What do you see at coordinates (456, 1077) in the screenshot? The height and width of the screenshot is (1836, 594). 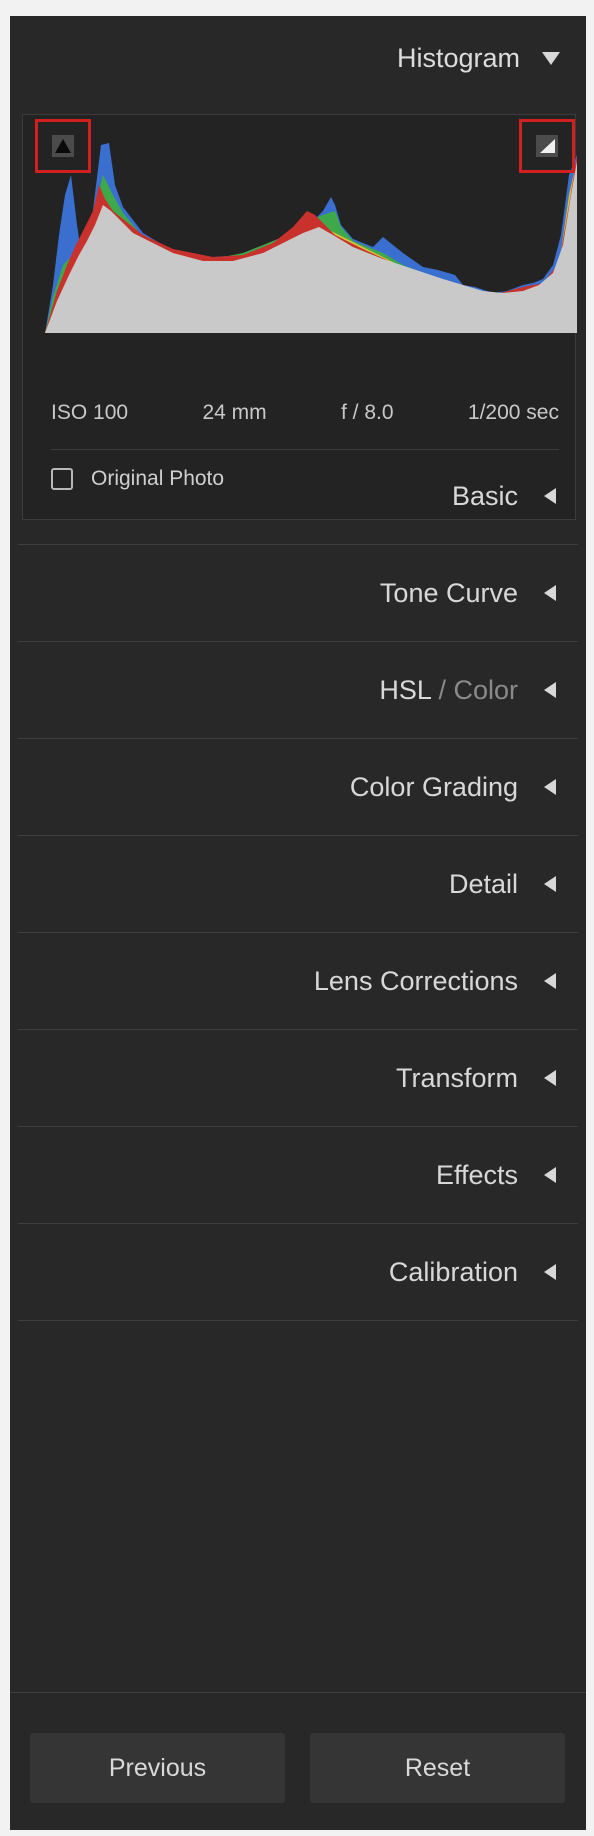 I see `section-label: Transform` at bounding box center [456, 1077].